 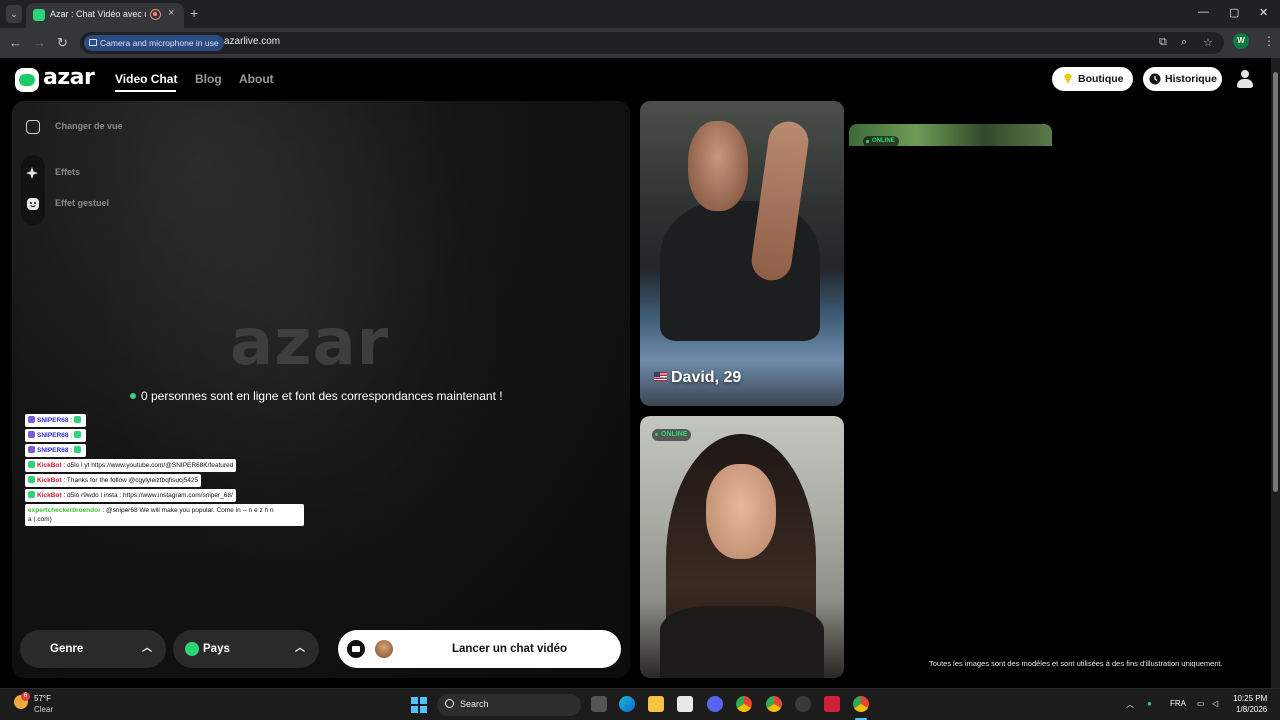 What do you see at coordinates (741, 511) in the screenshot?
I see `photo-face` at bounding box center [741, 511].